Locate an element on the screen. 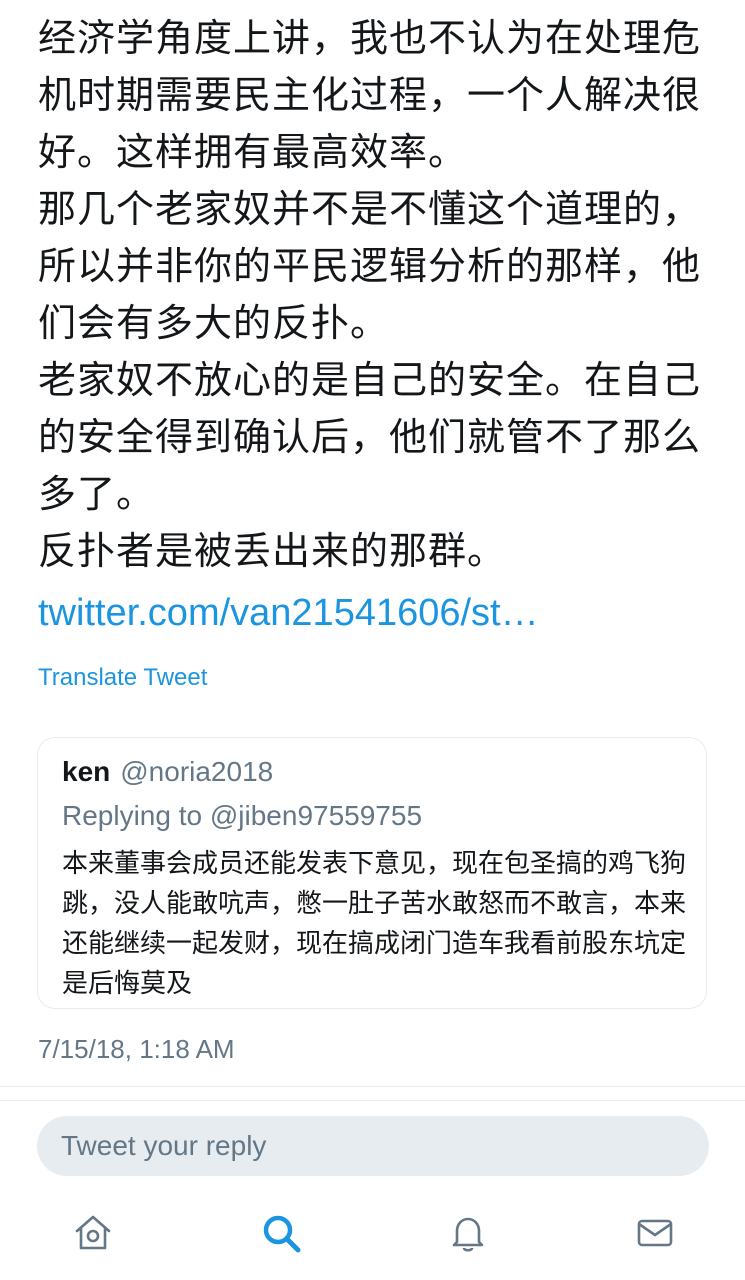  quoted-author-name: ken is located at coordinates (86, 771).